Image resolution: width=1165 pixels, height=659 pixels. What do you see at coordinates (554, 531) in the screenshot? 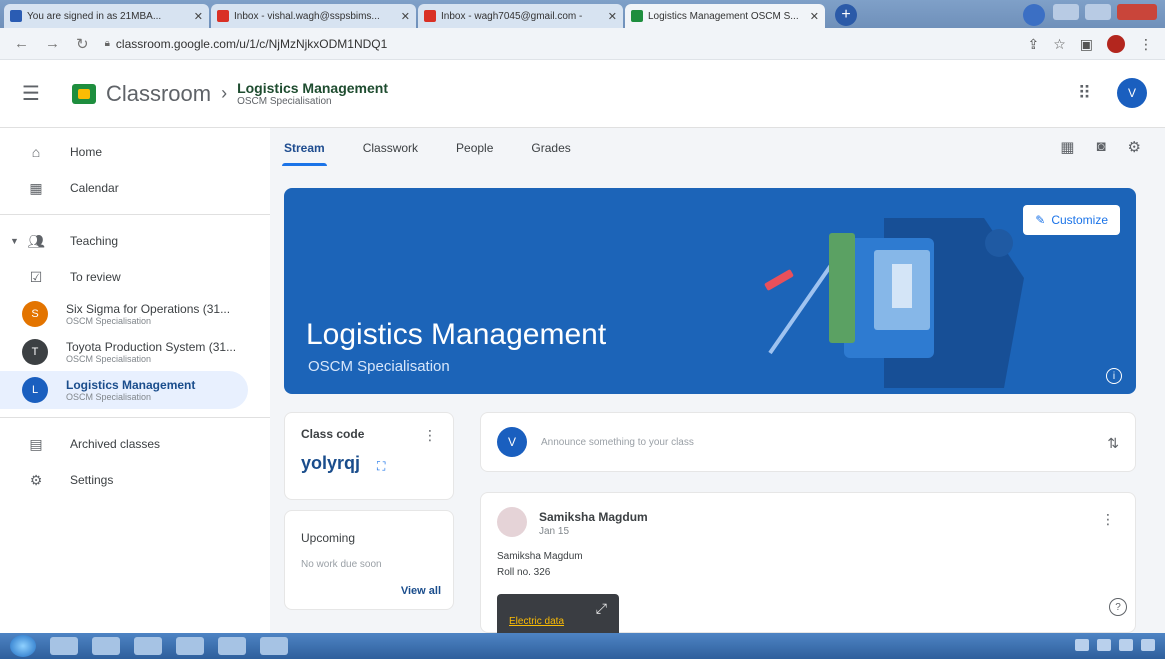
I see `post-date: Jan 15` at bounding box center [554, 531].